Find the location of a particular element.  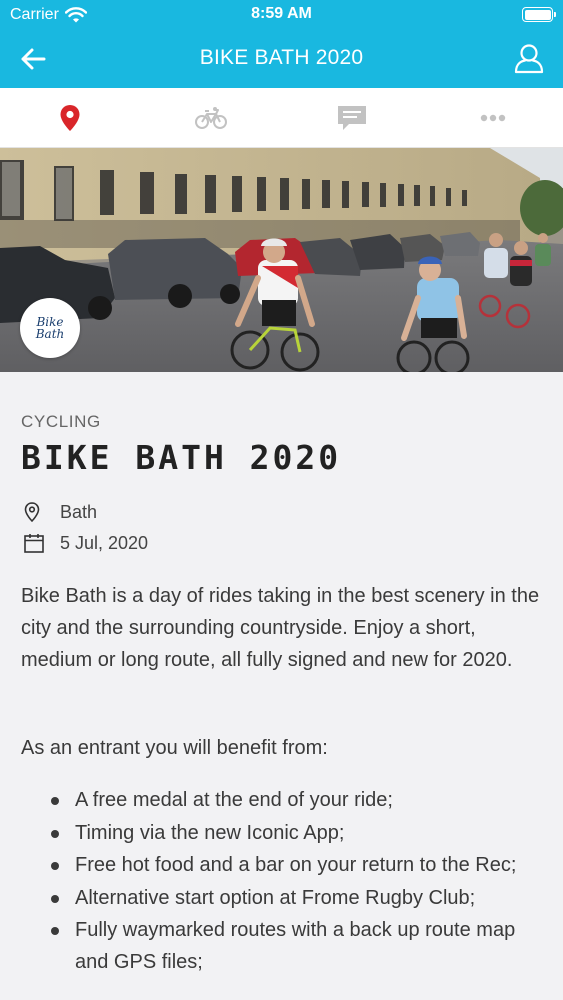

battery-icon is located at coordinates (539, 14).